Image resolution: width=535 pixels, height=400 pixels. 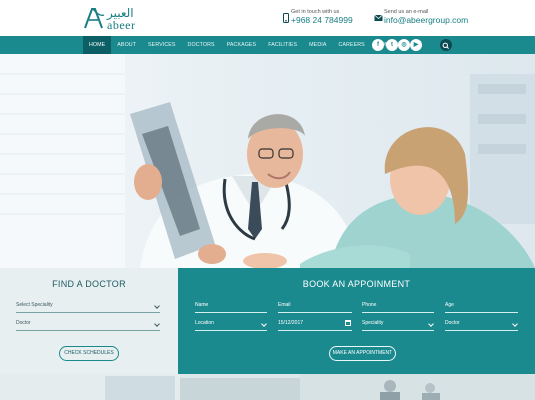 What do you see at coordinates (34, 305) in the screenshot?
I see `speciality-select-value: Select Speciality` at bounding box center [34, 305].